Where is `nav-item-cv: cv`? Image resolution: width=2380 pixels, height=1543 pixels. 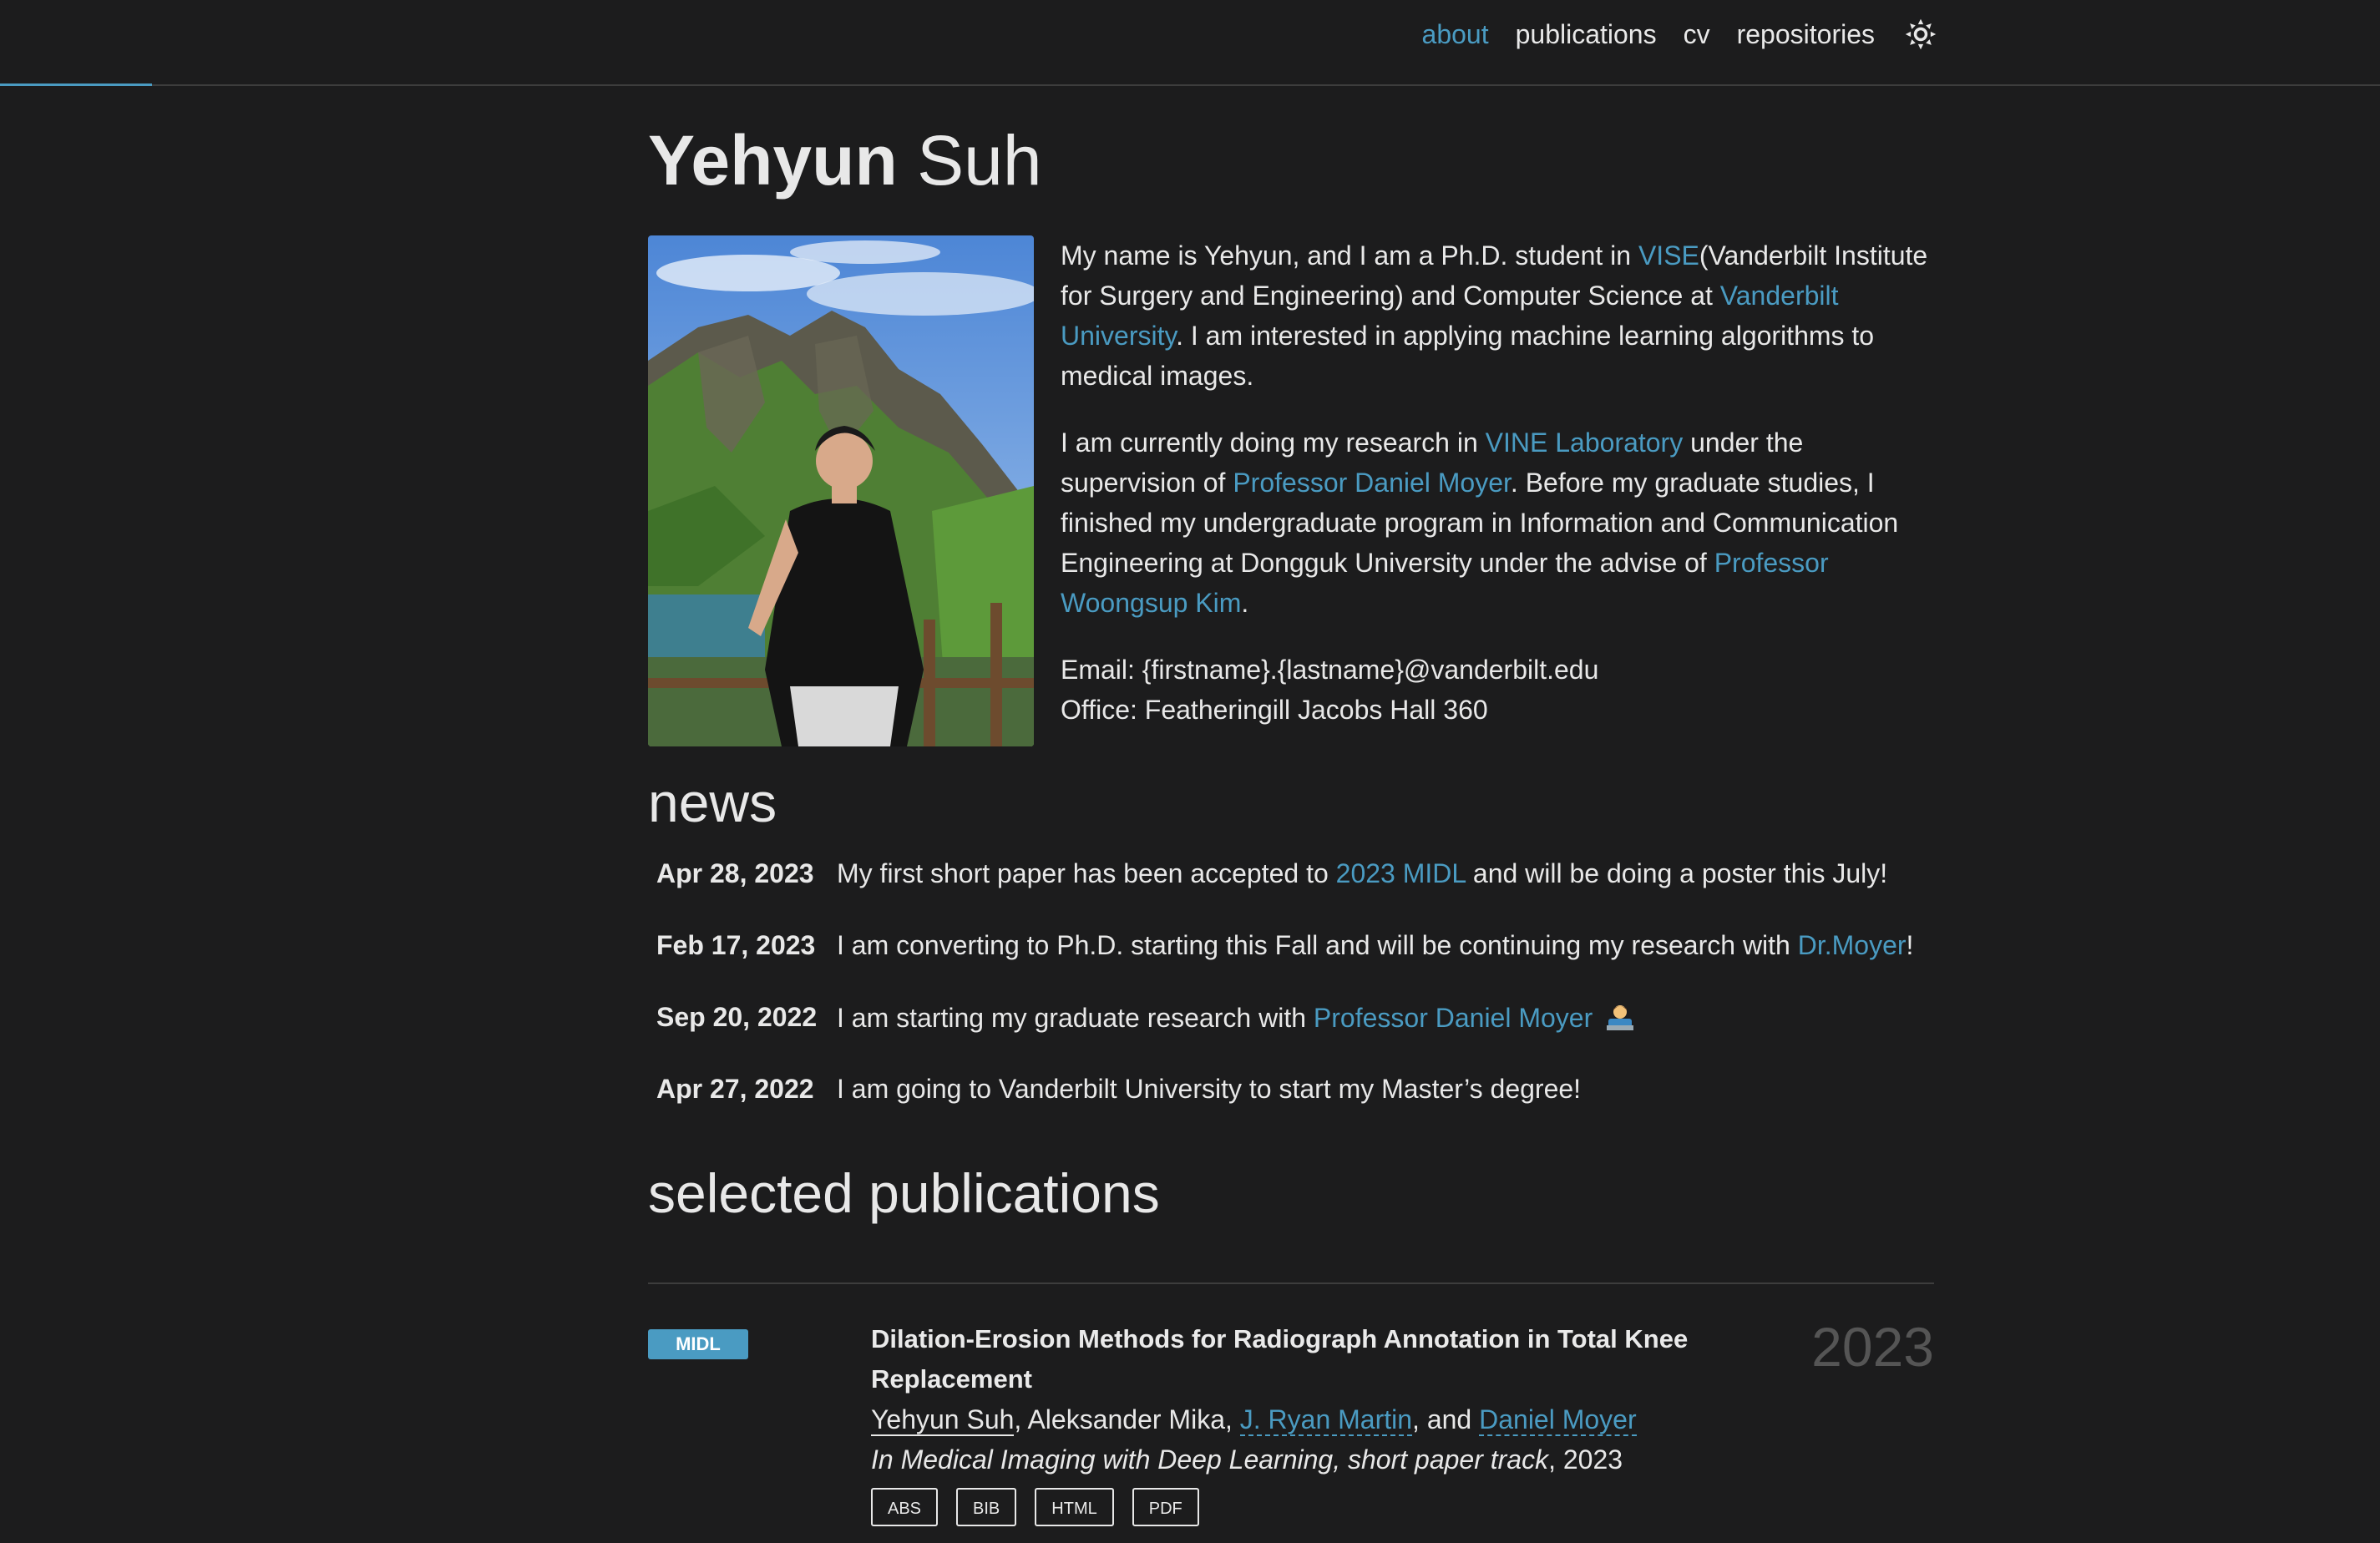
nav-item-cv: cv is located at coordinates (1697, 34).